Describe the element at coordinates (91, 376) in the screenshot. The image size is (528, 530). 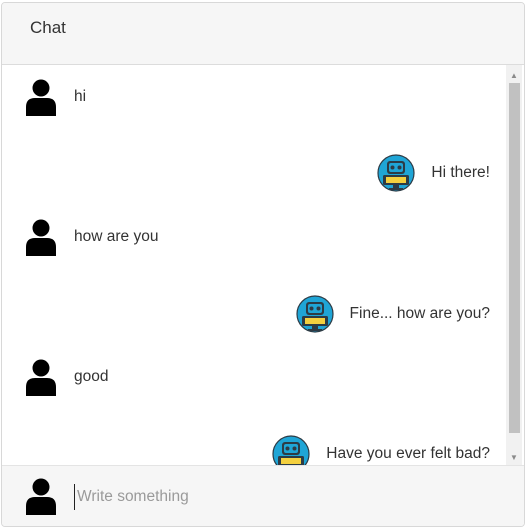
I see `message-text: good` at that location.